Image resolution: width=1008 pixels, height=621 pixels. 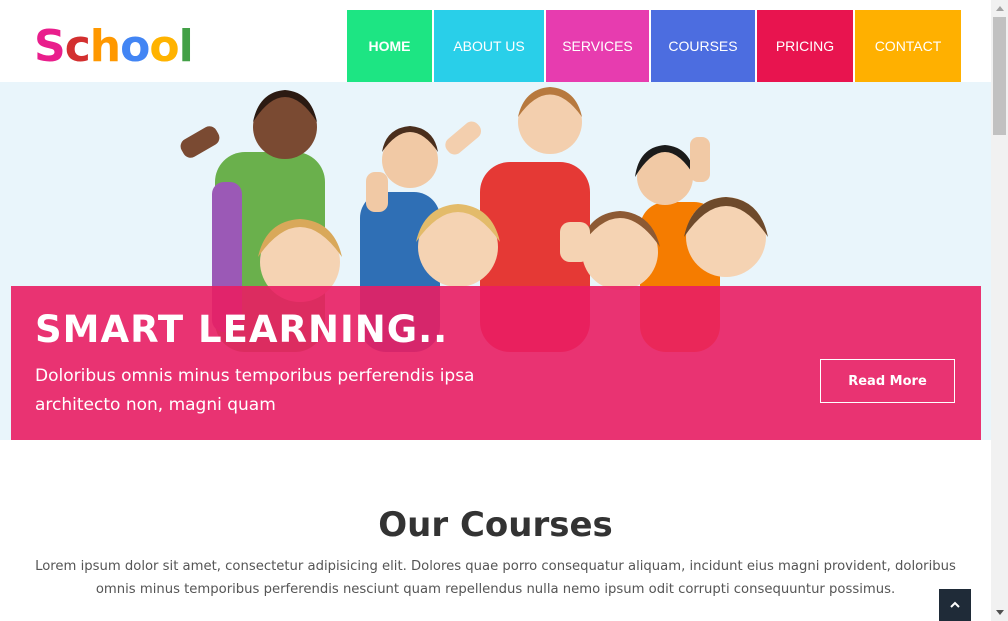 What do you see at coordinates (999, 310) in the screenshot?
I see `page-scrollbar` at bounding box center [999, 310].